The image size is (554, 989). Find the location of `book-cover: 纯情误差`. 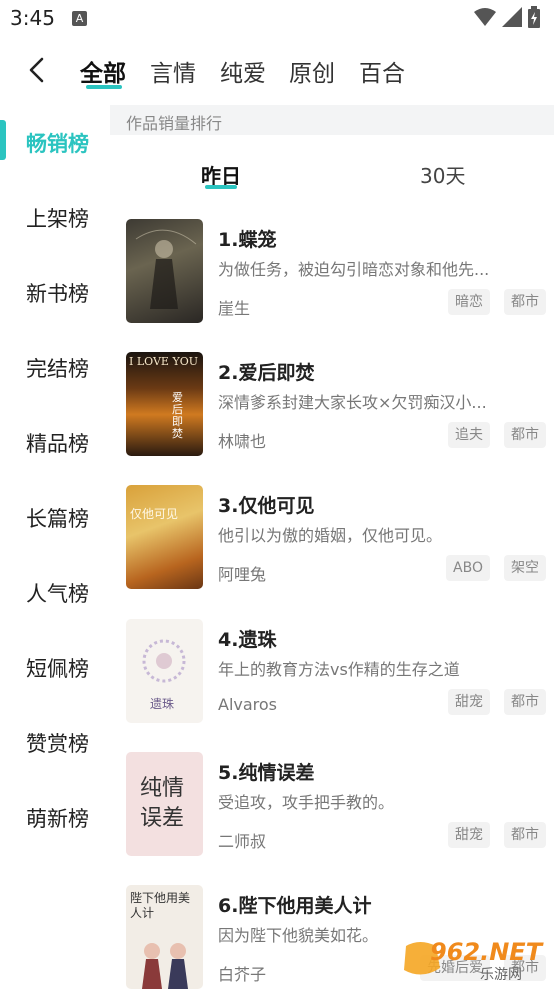

book-cover: 纯情误差 is located at coordinates (164, 804).